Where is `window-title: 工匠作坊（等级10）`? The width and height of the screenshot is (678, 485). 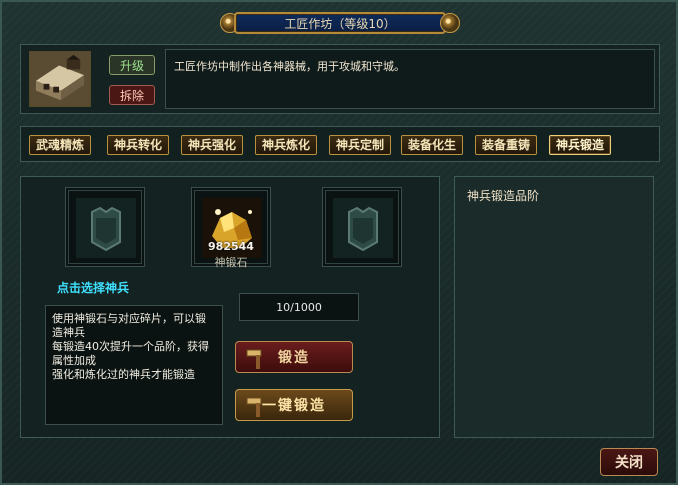
window-title: 工匠作坊（等级10） is located at coordinates (340, 23).